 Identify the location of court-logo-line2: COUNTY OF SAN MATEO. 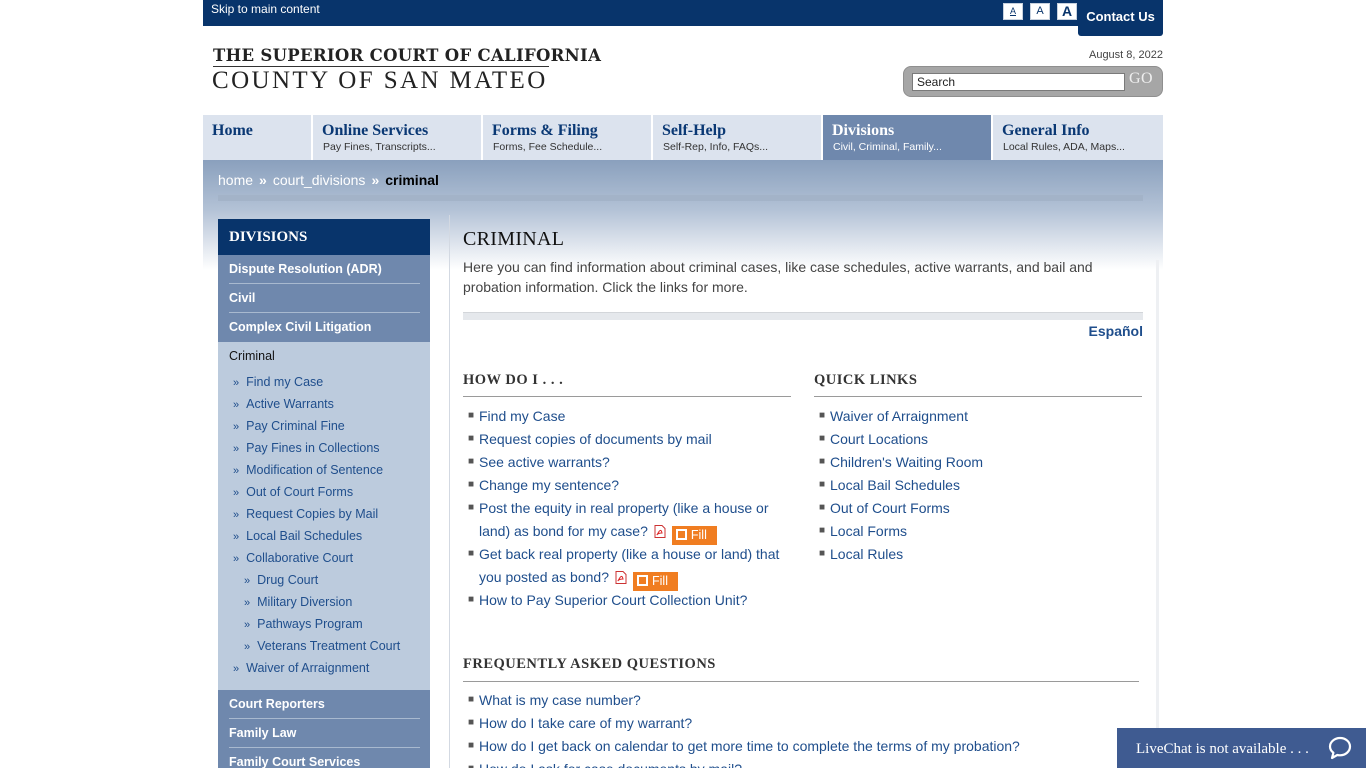
(380, 81).